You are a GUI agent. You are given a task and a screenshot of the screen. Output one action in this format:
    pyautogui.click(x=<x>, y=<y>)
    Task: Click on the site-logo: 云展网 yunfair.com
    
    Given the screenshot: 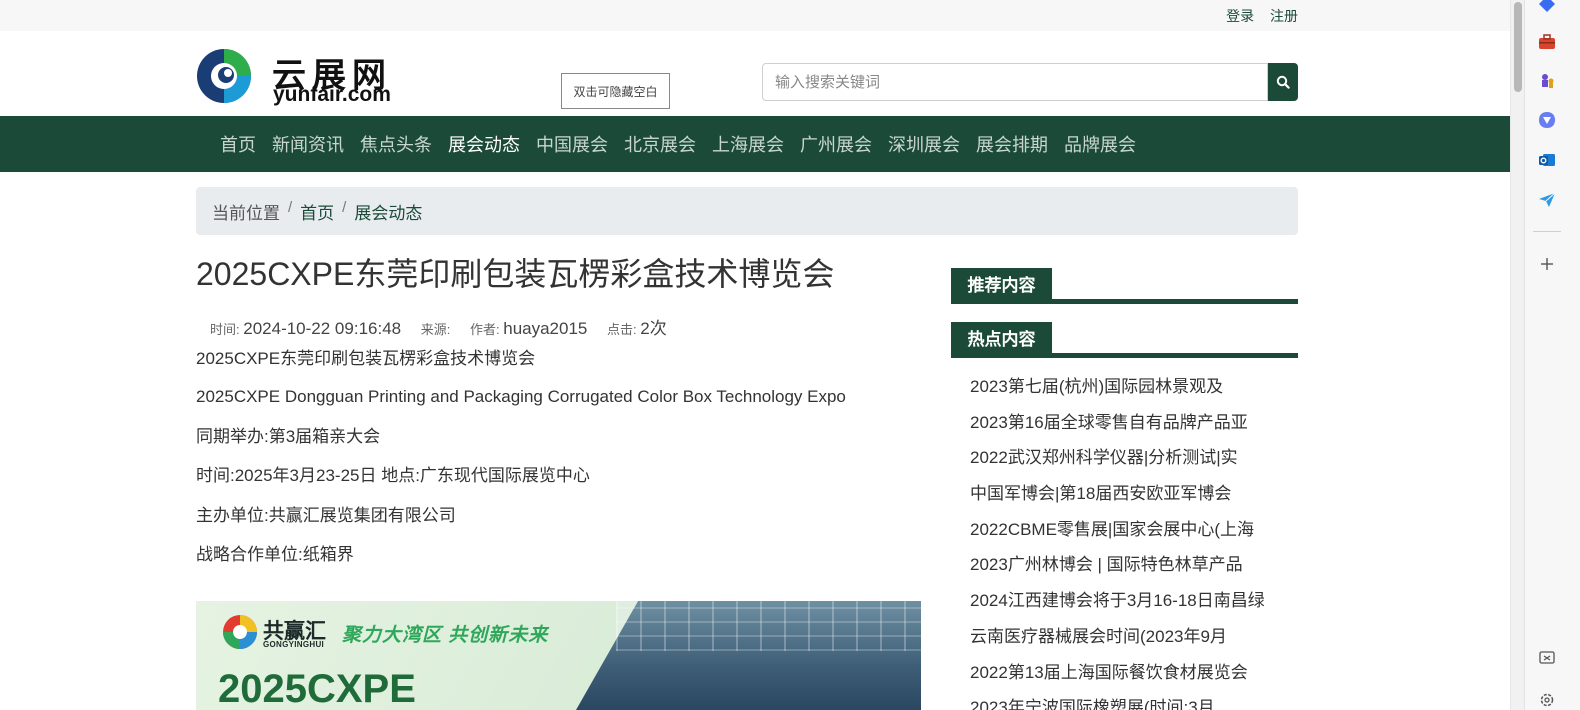 What is the action you would take?
    pyautogui.click(x=301, y=78)
    